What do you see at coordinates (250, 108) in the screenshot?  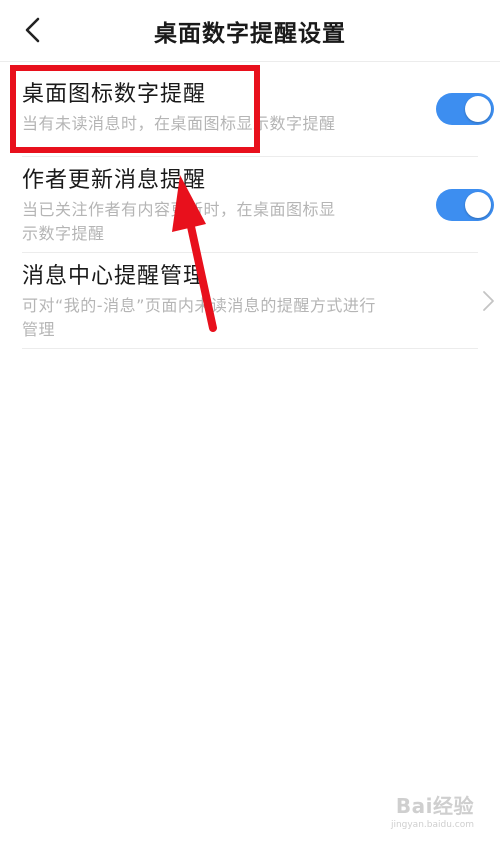 I see `setting-desktop-badge: 桌面图标数字提醒 当有未读消息时，在桌面图标显示数字提醒` at bounding box center [250, 108].